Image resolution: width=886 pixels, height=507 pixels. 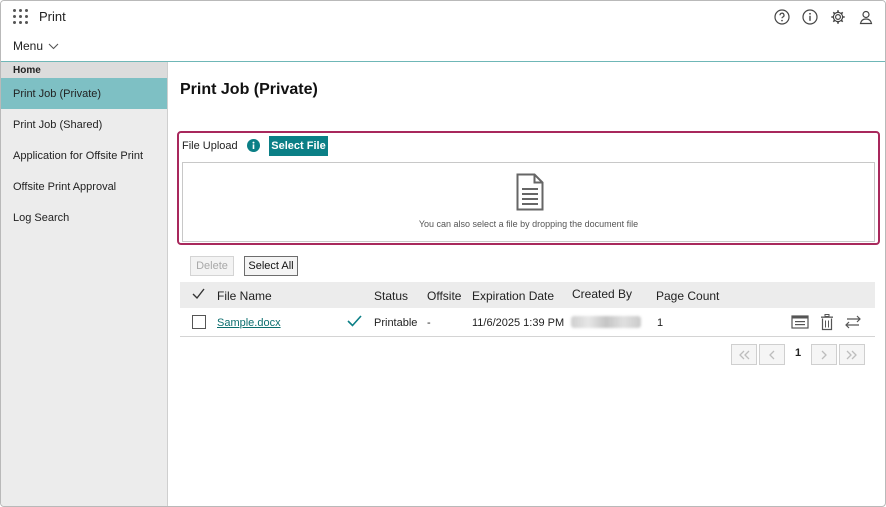 I want to click on header: Print Menu, so click(x=443, y=31).